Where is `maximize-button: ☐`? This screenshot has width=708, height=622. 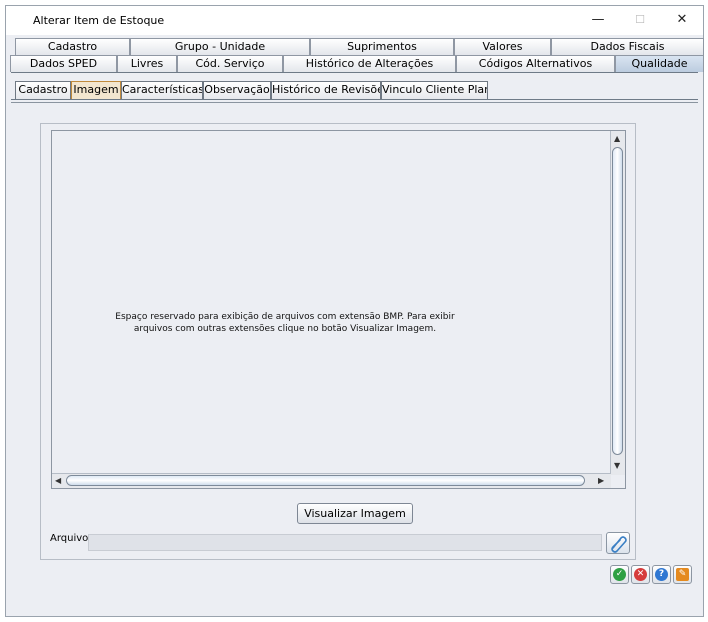 maximize-button: ☐ is located at coordinates (640, 20).